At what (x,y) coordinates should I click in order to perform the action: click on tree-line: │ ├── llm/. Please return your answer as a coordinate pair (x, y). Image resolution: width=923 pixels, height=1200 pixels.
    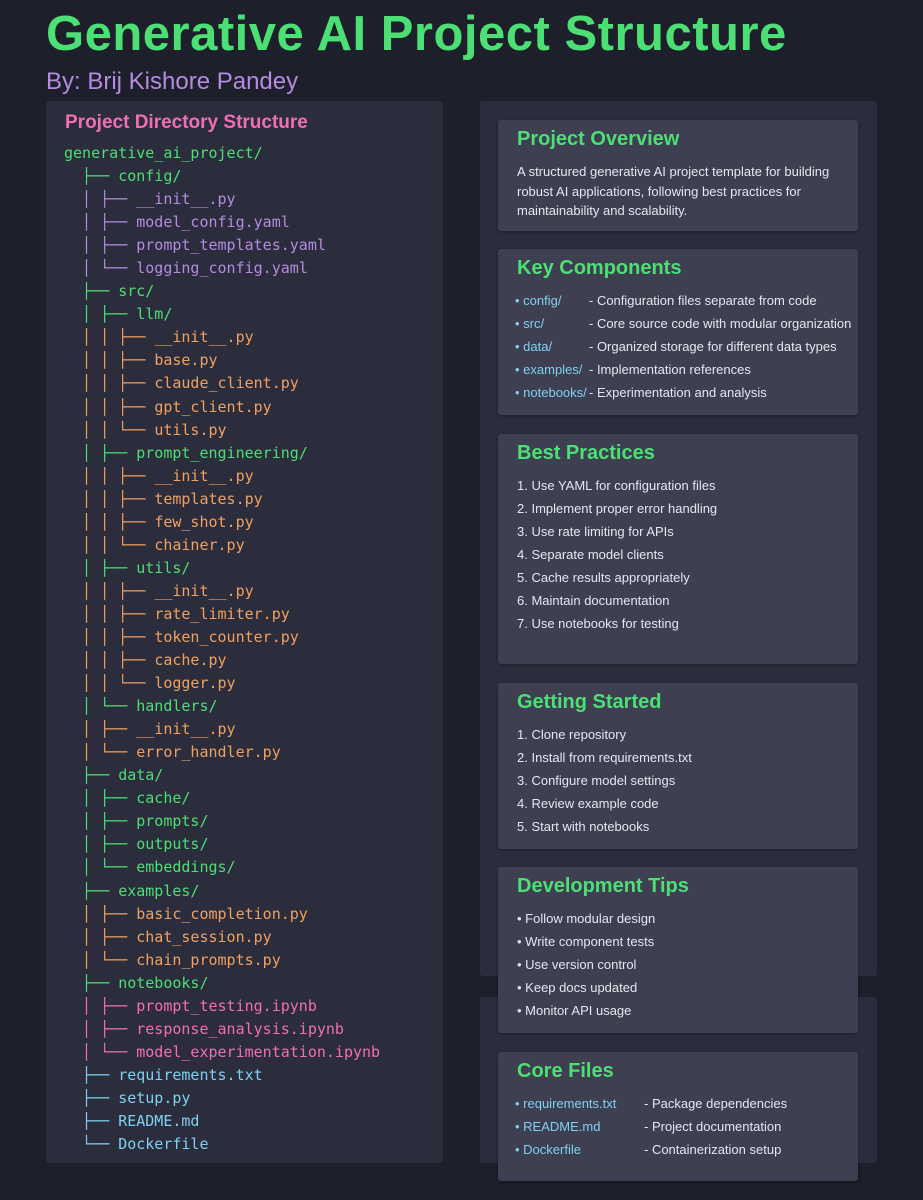
    Looking at the image, I should click on (222, 314).